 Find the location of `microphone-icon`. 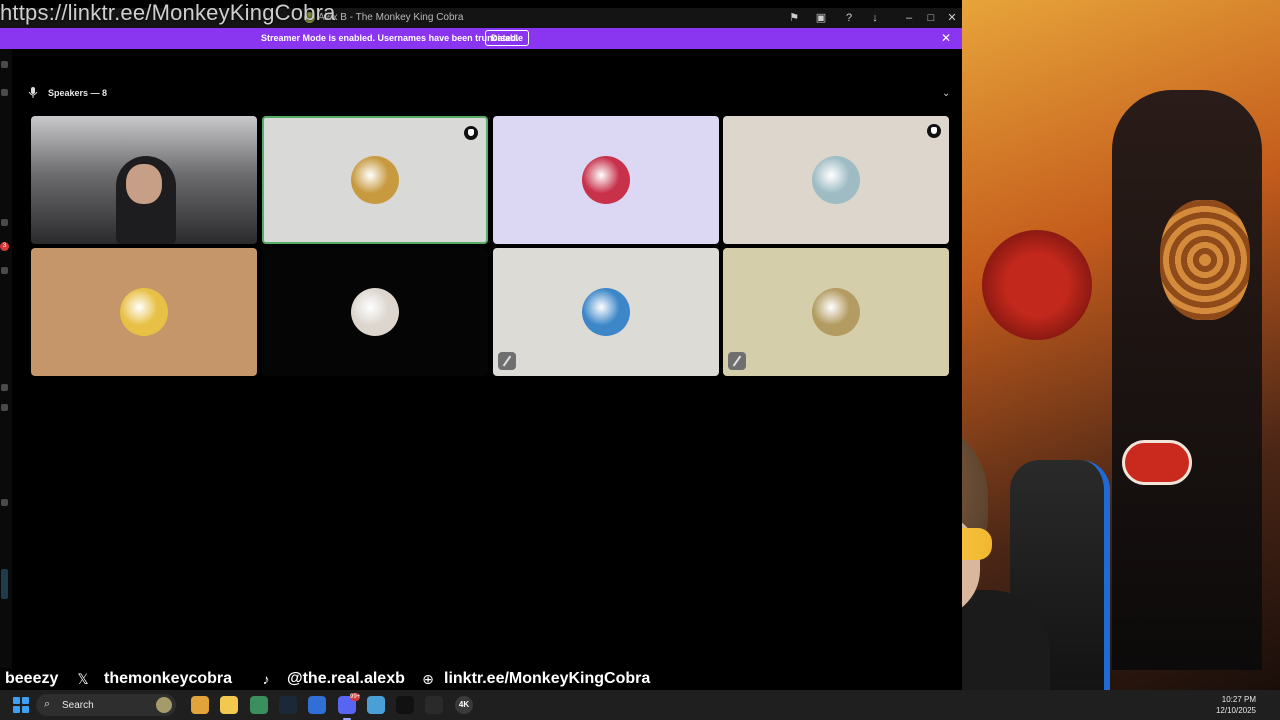

microphone-icon is located at coordinates (33, 92).